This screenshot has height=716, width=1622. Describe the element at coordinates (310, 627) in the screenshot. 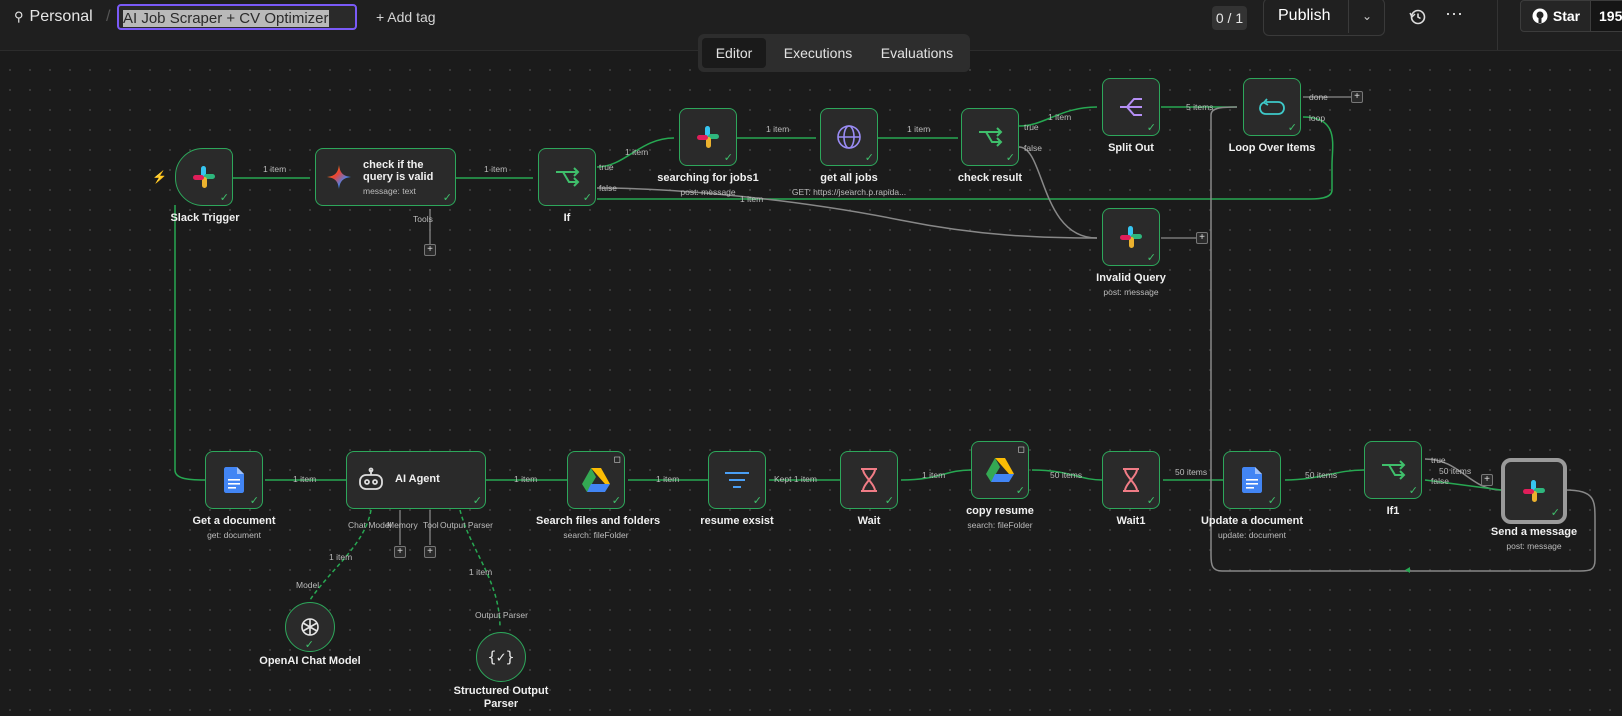

I see `node-openai-chat-model: ✓` at that location.